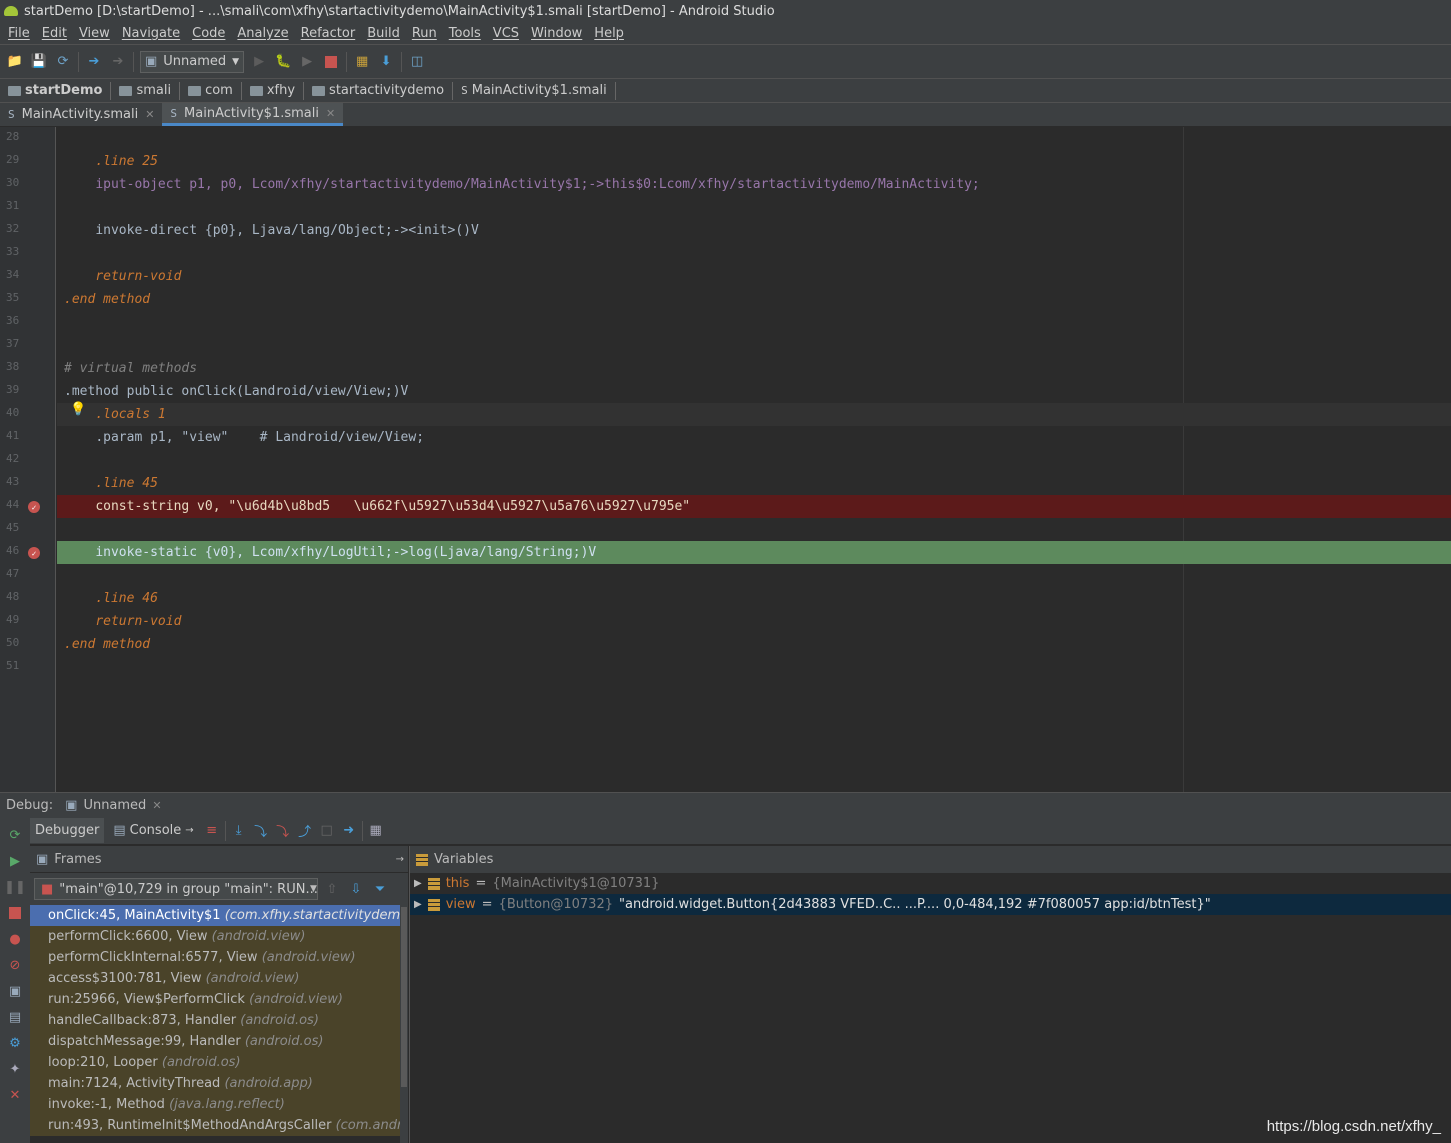 The image size is (1451, 1143). I want to click on force-step-into-icon: ⤵, so click(283, 831).